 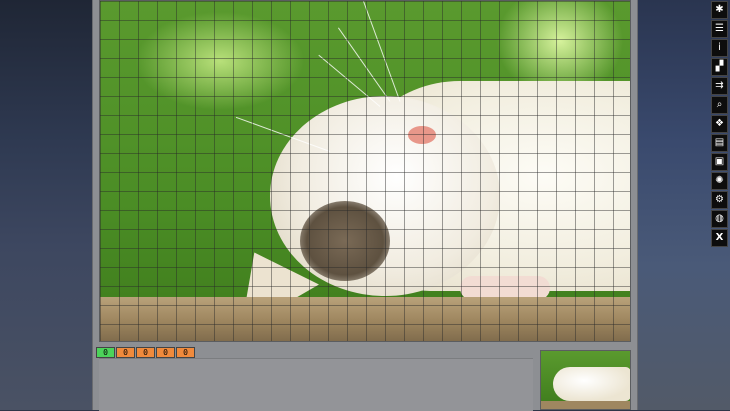 What do you see at coordinates (145, 352) in the screenshot?
I see `counter-tray-2: 0` at bounding box center [145, 352].